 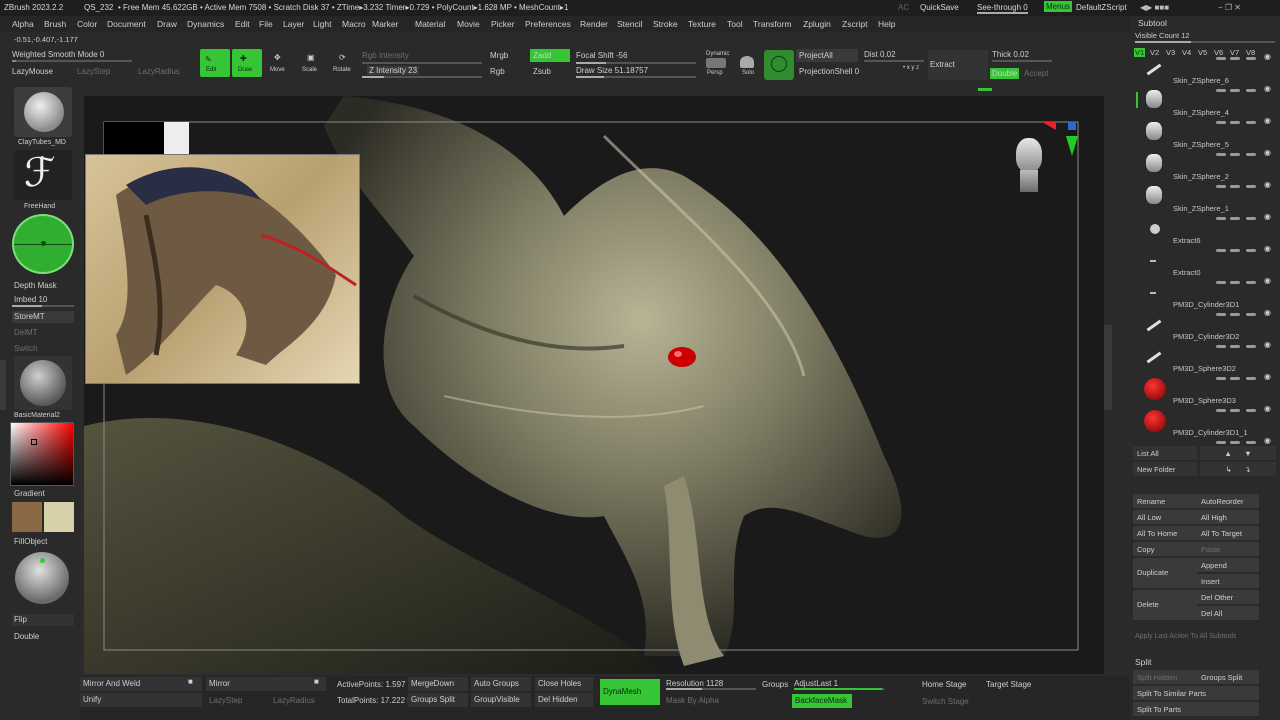 What do you see at coordinates (312, 63) in the screenshot?
I see `scale-button: ▣ Scale` at bounding box center [312, 63].